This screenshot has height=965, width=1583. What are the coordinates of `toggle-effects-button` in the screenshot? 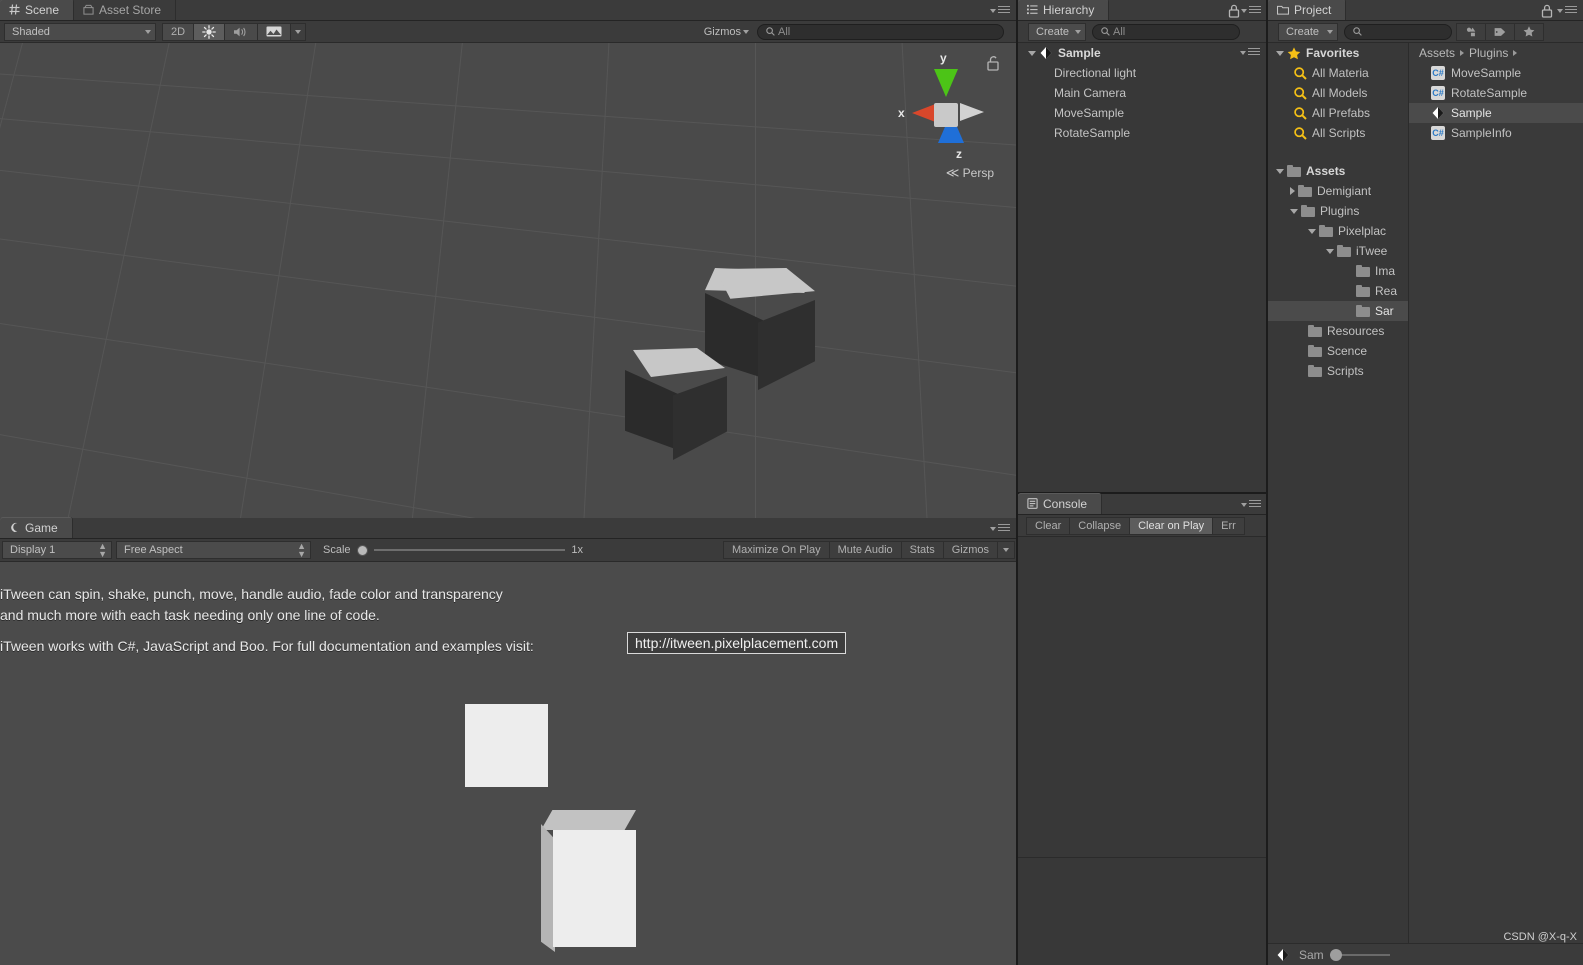 It's located at (274, 31).